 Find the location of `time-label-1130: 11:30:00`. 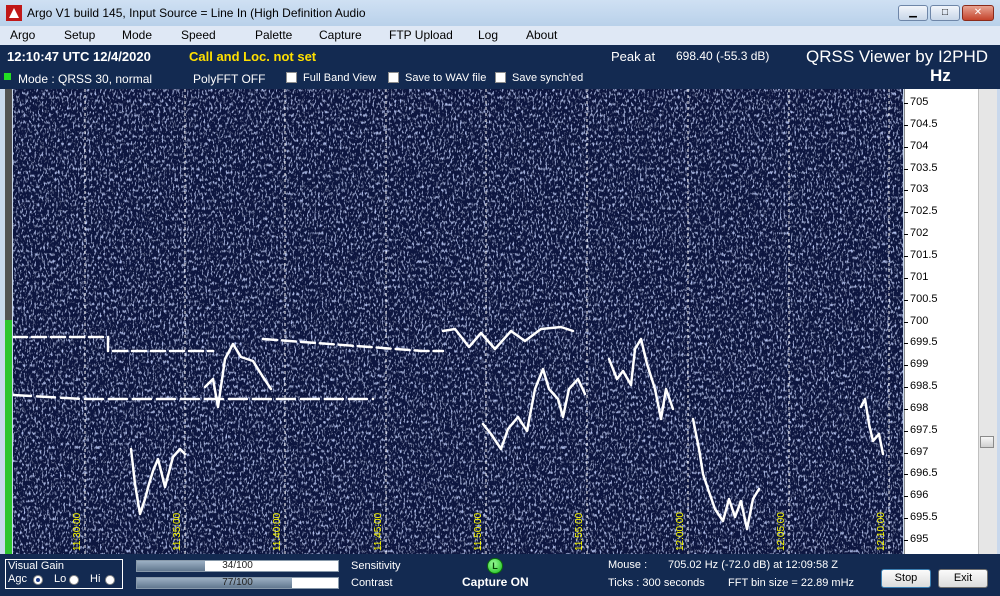

time-label-1130: 11:30:00 is located at coordinates (77, 531).